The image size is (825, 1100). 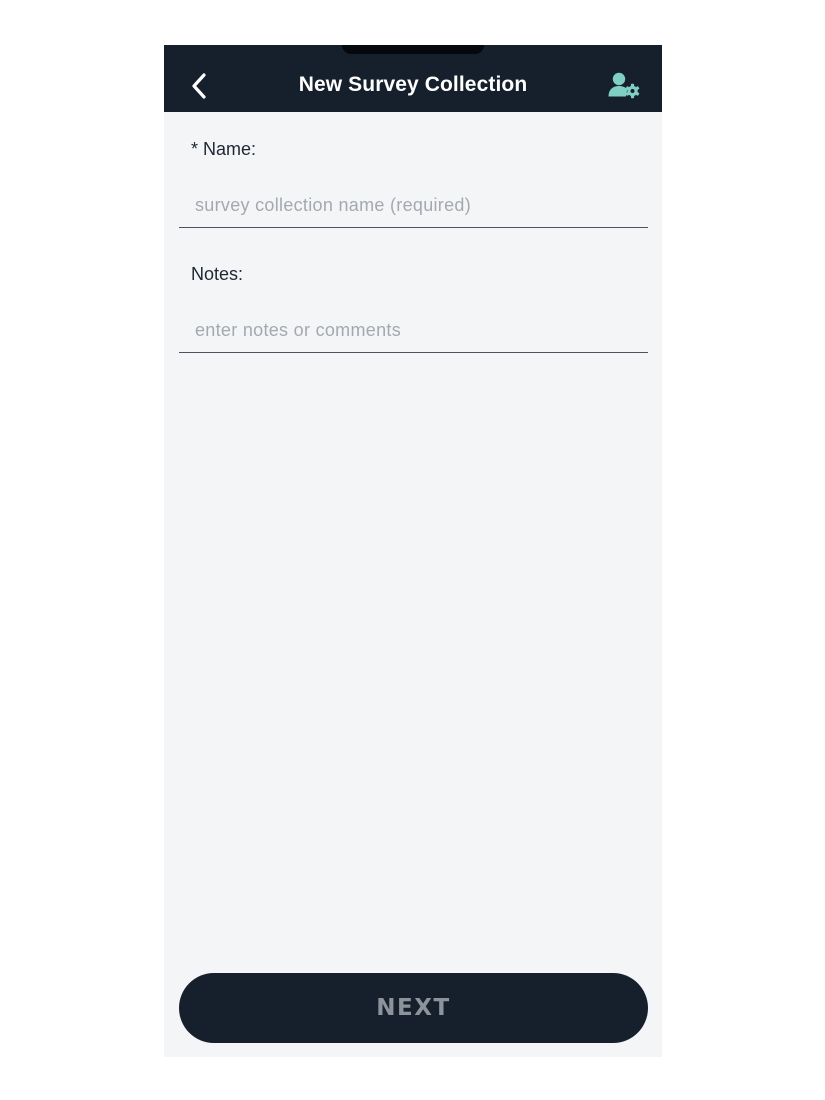 What do you see at coordinates (413, 206) in the screenshot?
I see `name-input` at bounding box center [413, 206].